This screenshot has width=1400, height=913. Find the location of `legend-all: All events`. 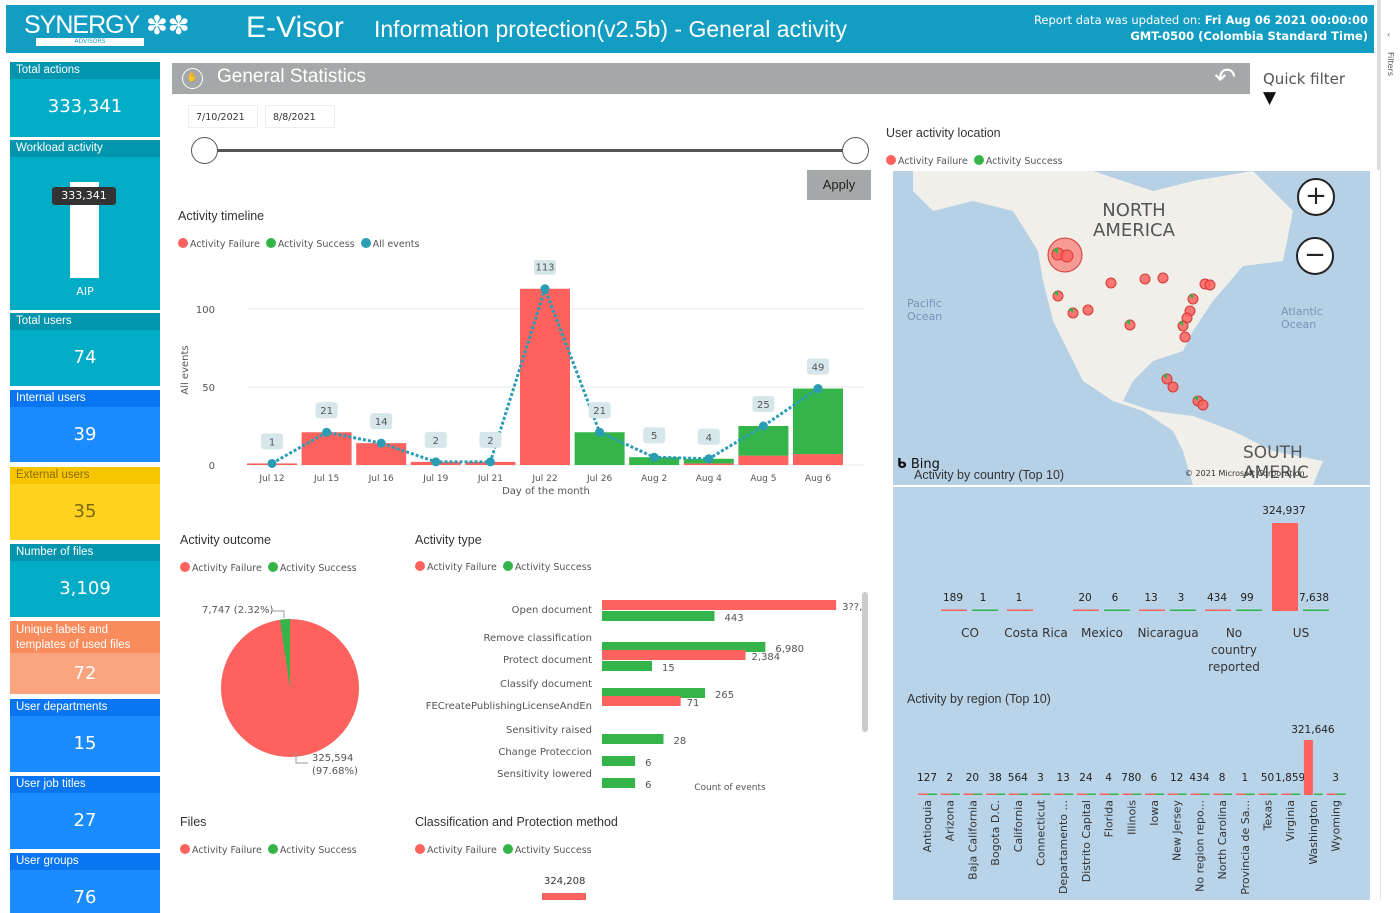

legend-all: All events is located at coordinates (389, 244).